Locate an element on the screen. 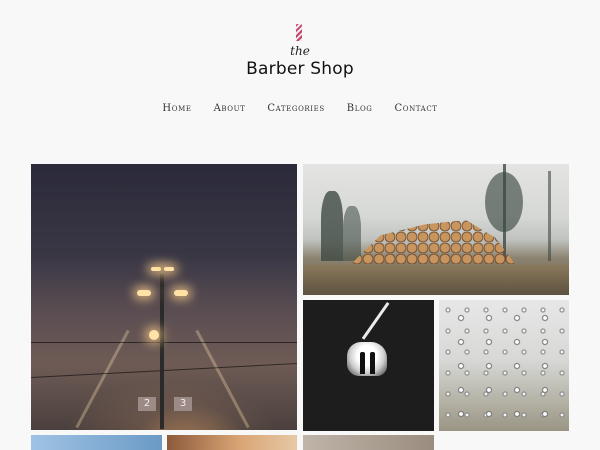 The image size is (600, 450). nav-contact: Contact is located at coordinates (415, 110).